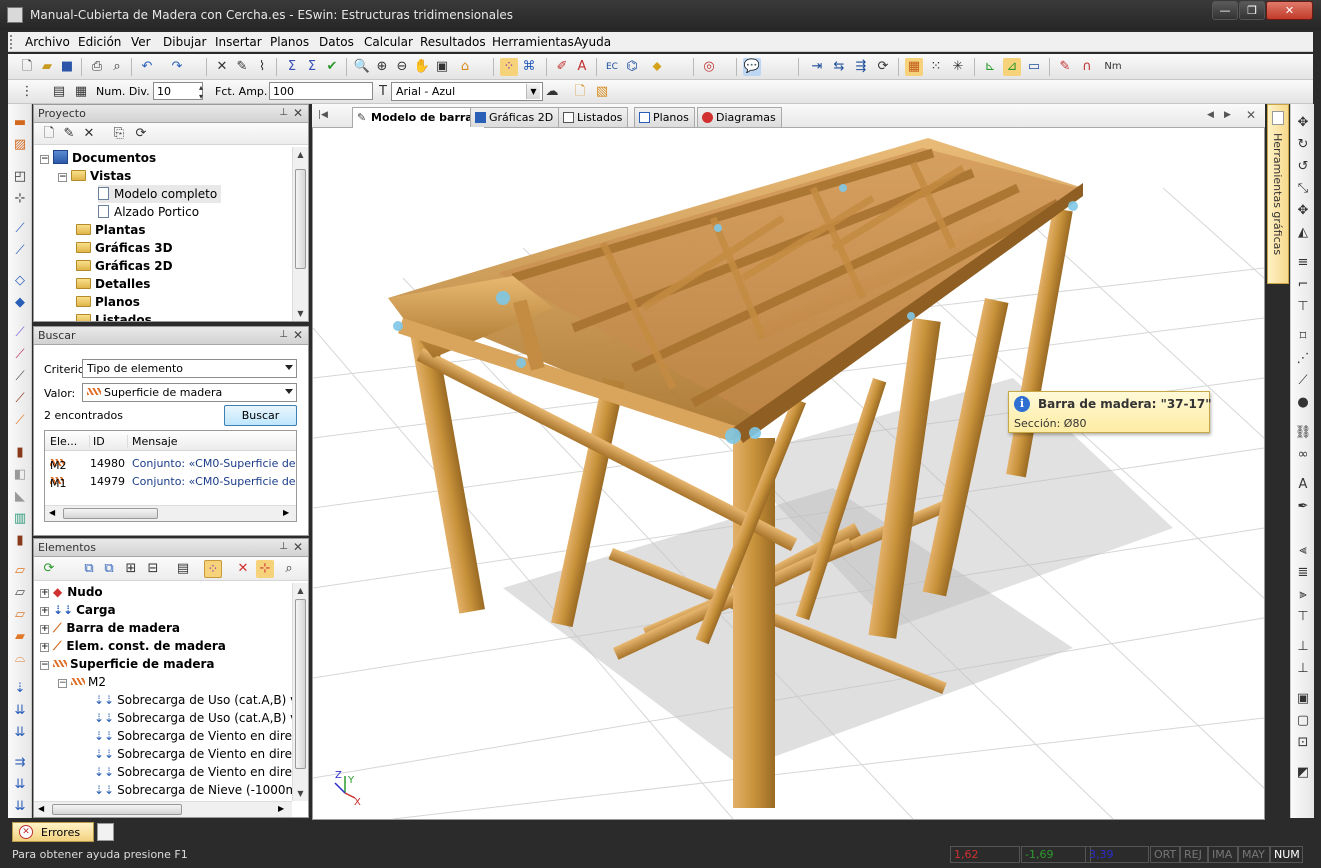 This screenshot has height=868, width=1321. I want to click on new-file-icon: 🗋, so click(27, 67).